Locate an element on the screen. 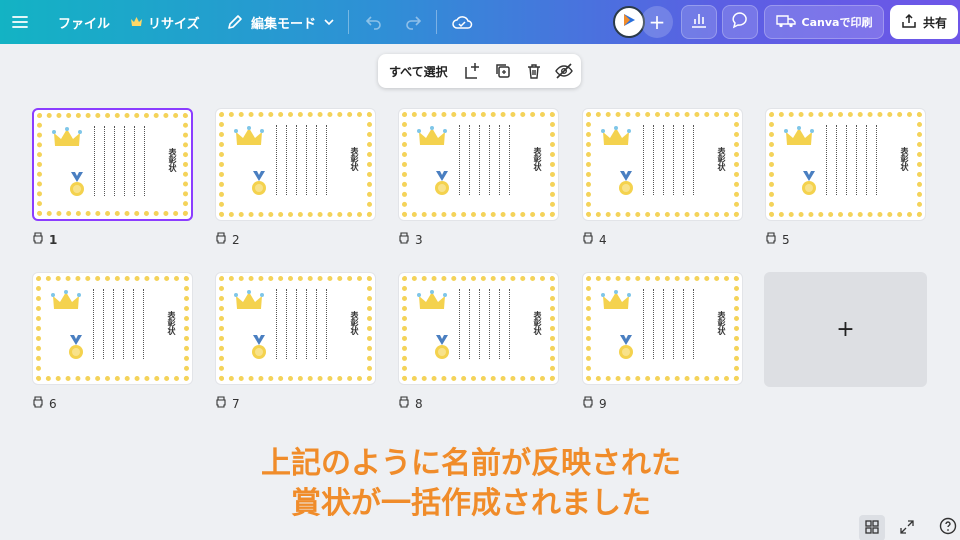 The image size is (960, 540). grid-view-button is located at coordinates (872, 527).